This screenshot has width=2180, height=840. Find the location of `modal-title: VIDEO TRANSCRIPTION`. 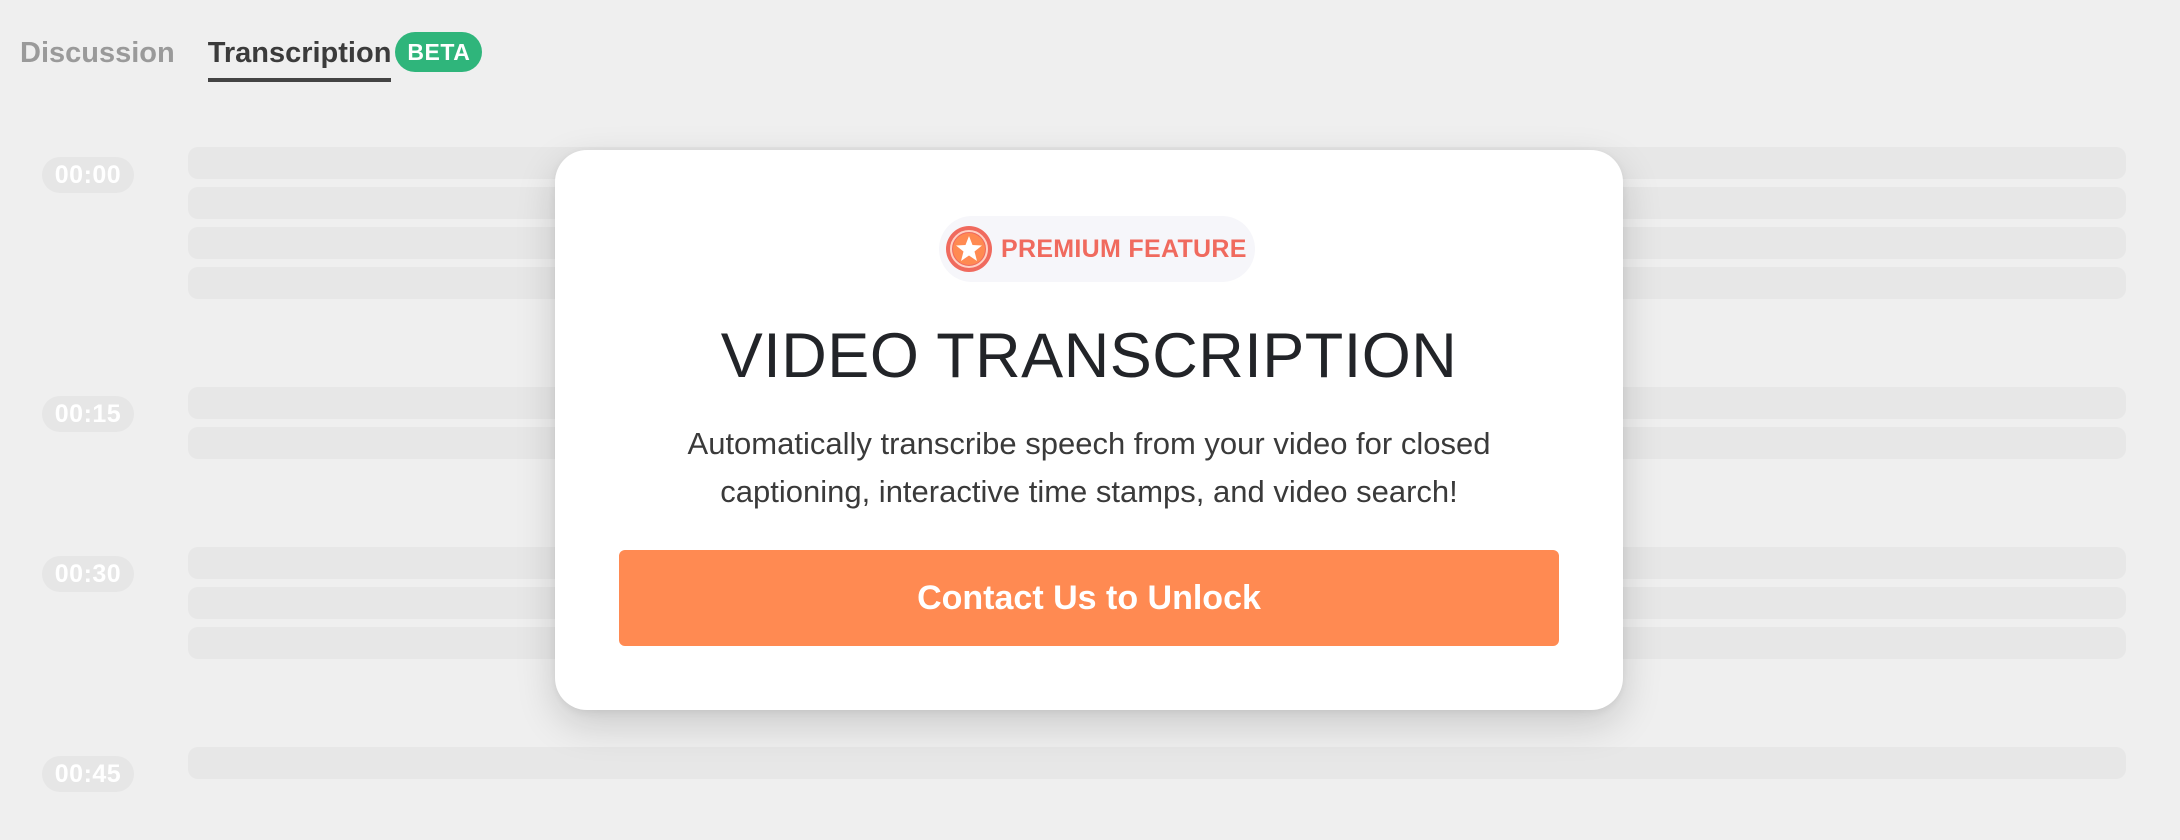

modal-title: VIDEO TRANSCRIPTION is located at coordinates (1089, 356).